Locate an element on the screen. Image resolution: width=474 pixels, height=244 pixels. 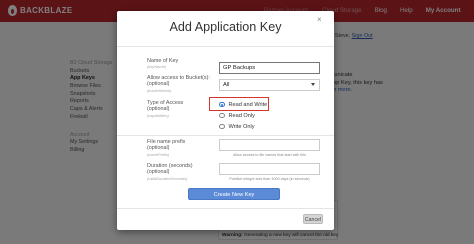
bucket-select-value: All is located at coordinates (226, 85).